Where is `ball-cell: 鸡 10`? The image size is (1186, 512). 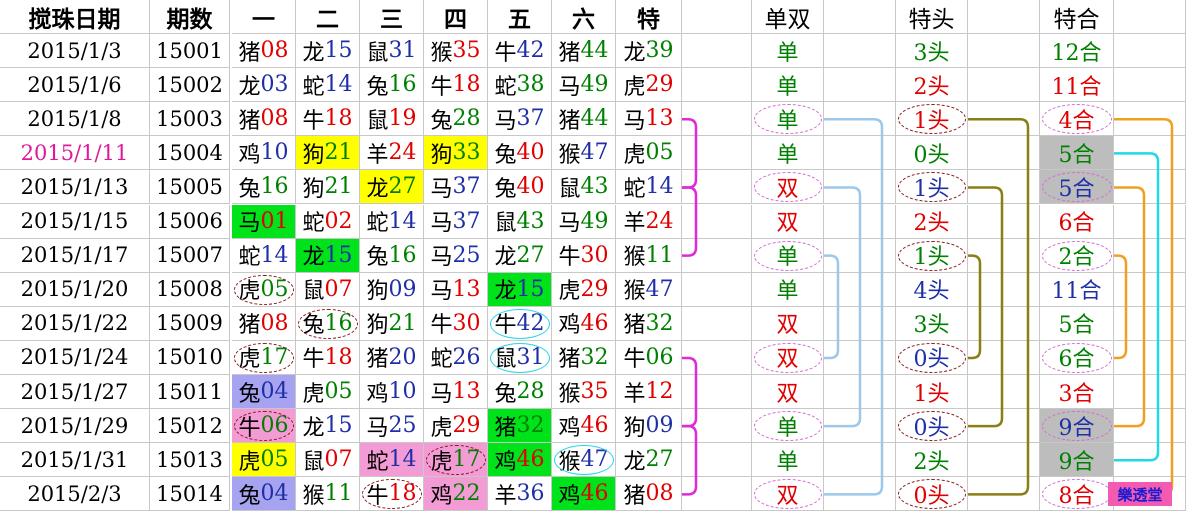
ball-cell: 鸡 10 is located at coordinates (392, 392).